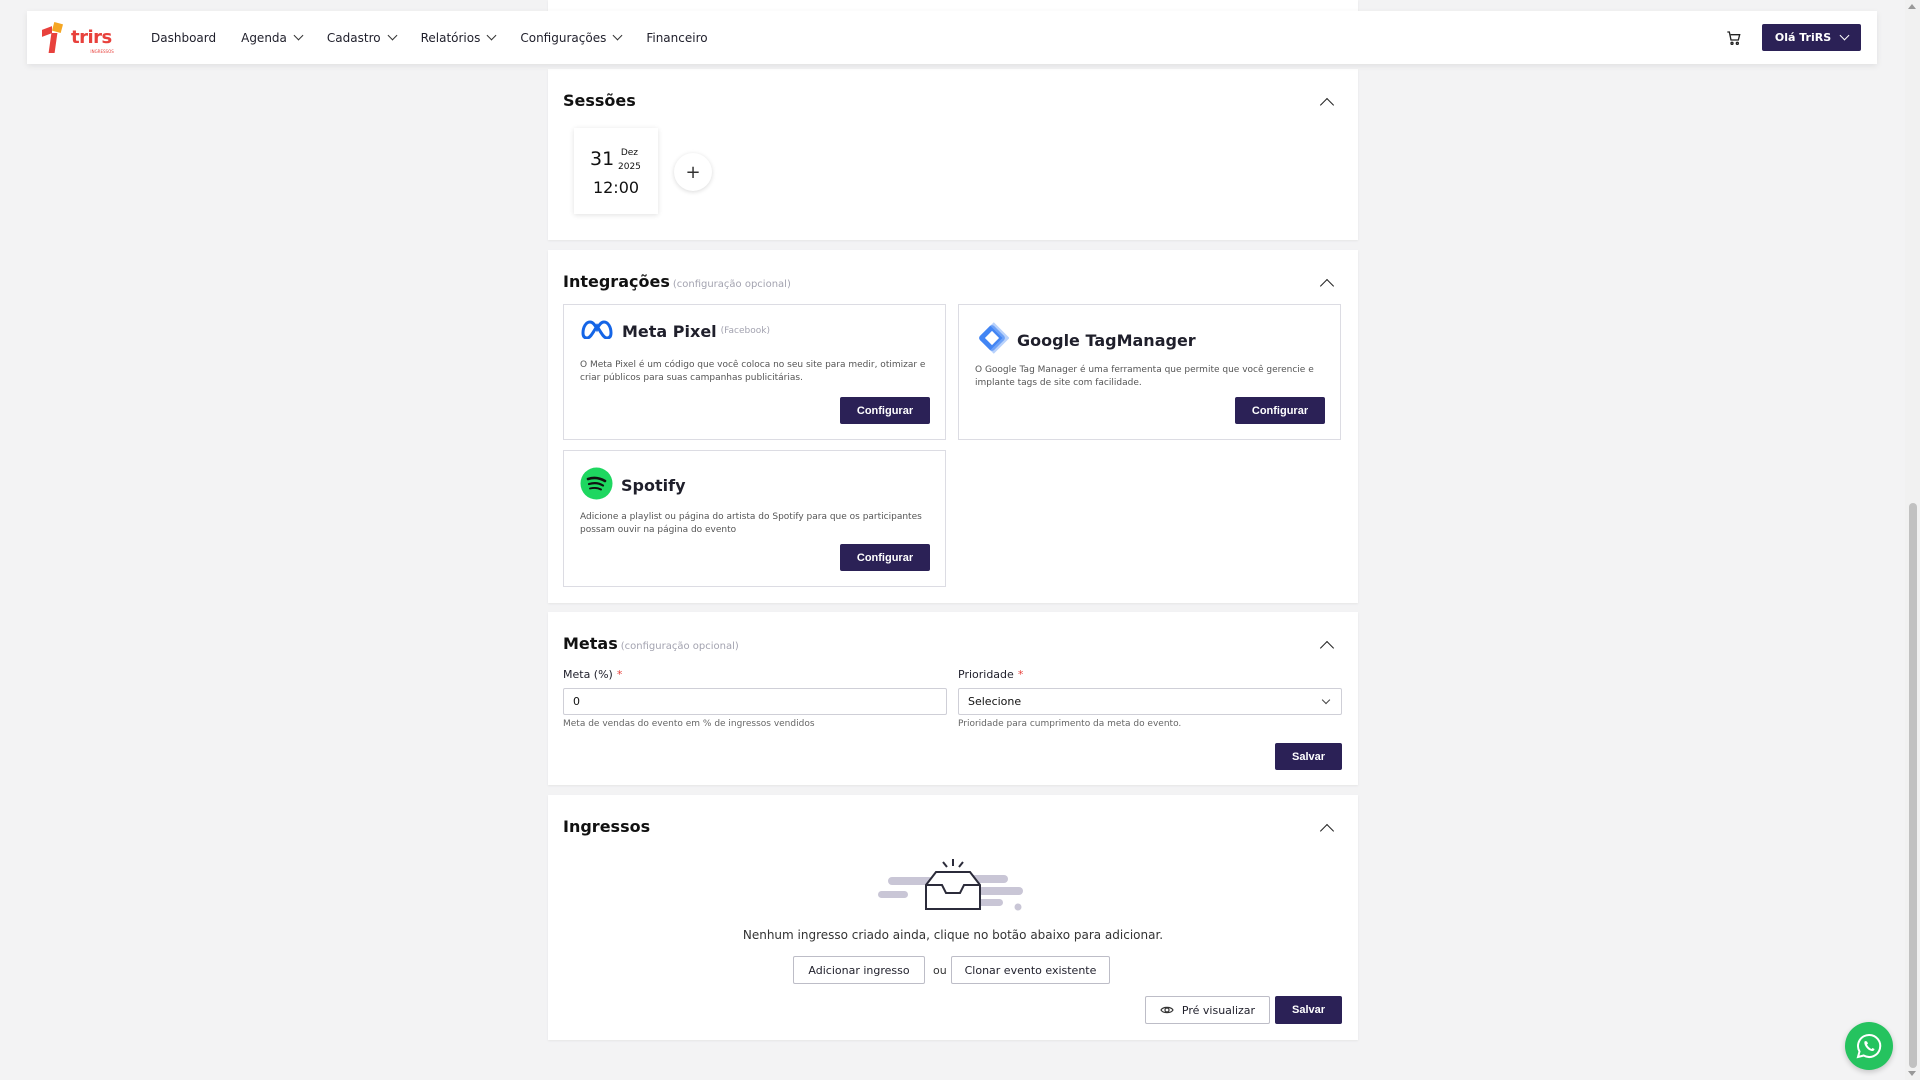  Describe the element at coordinates (593, 674) in the screenshot. I see `meta-label: Meta (%) *` at that location.